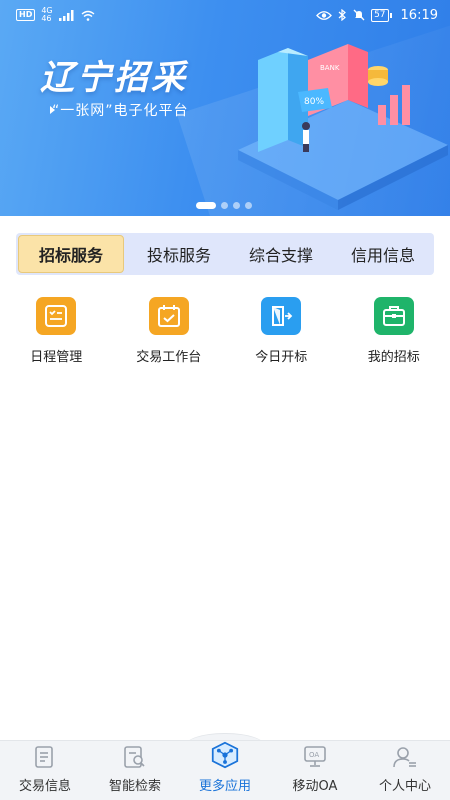  I want to click on door-open-icon, so click(281, 316).